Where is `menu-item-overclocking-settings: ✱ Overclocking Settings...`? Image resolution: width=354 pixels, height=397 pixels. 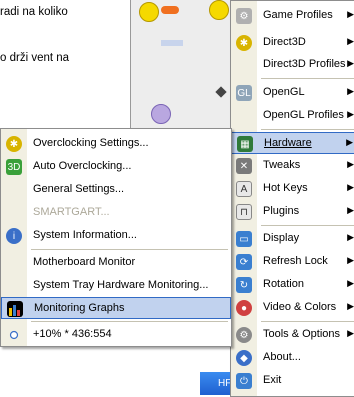
menu-item-overclocking-settings: ✱ Overclocking Settings... is located at coordinates (116, 144).